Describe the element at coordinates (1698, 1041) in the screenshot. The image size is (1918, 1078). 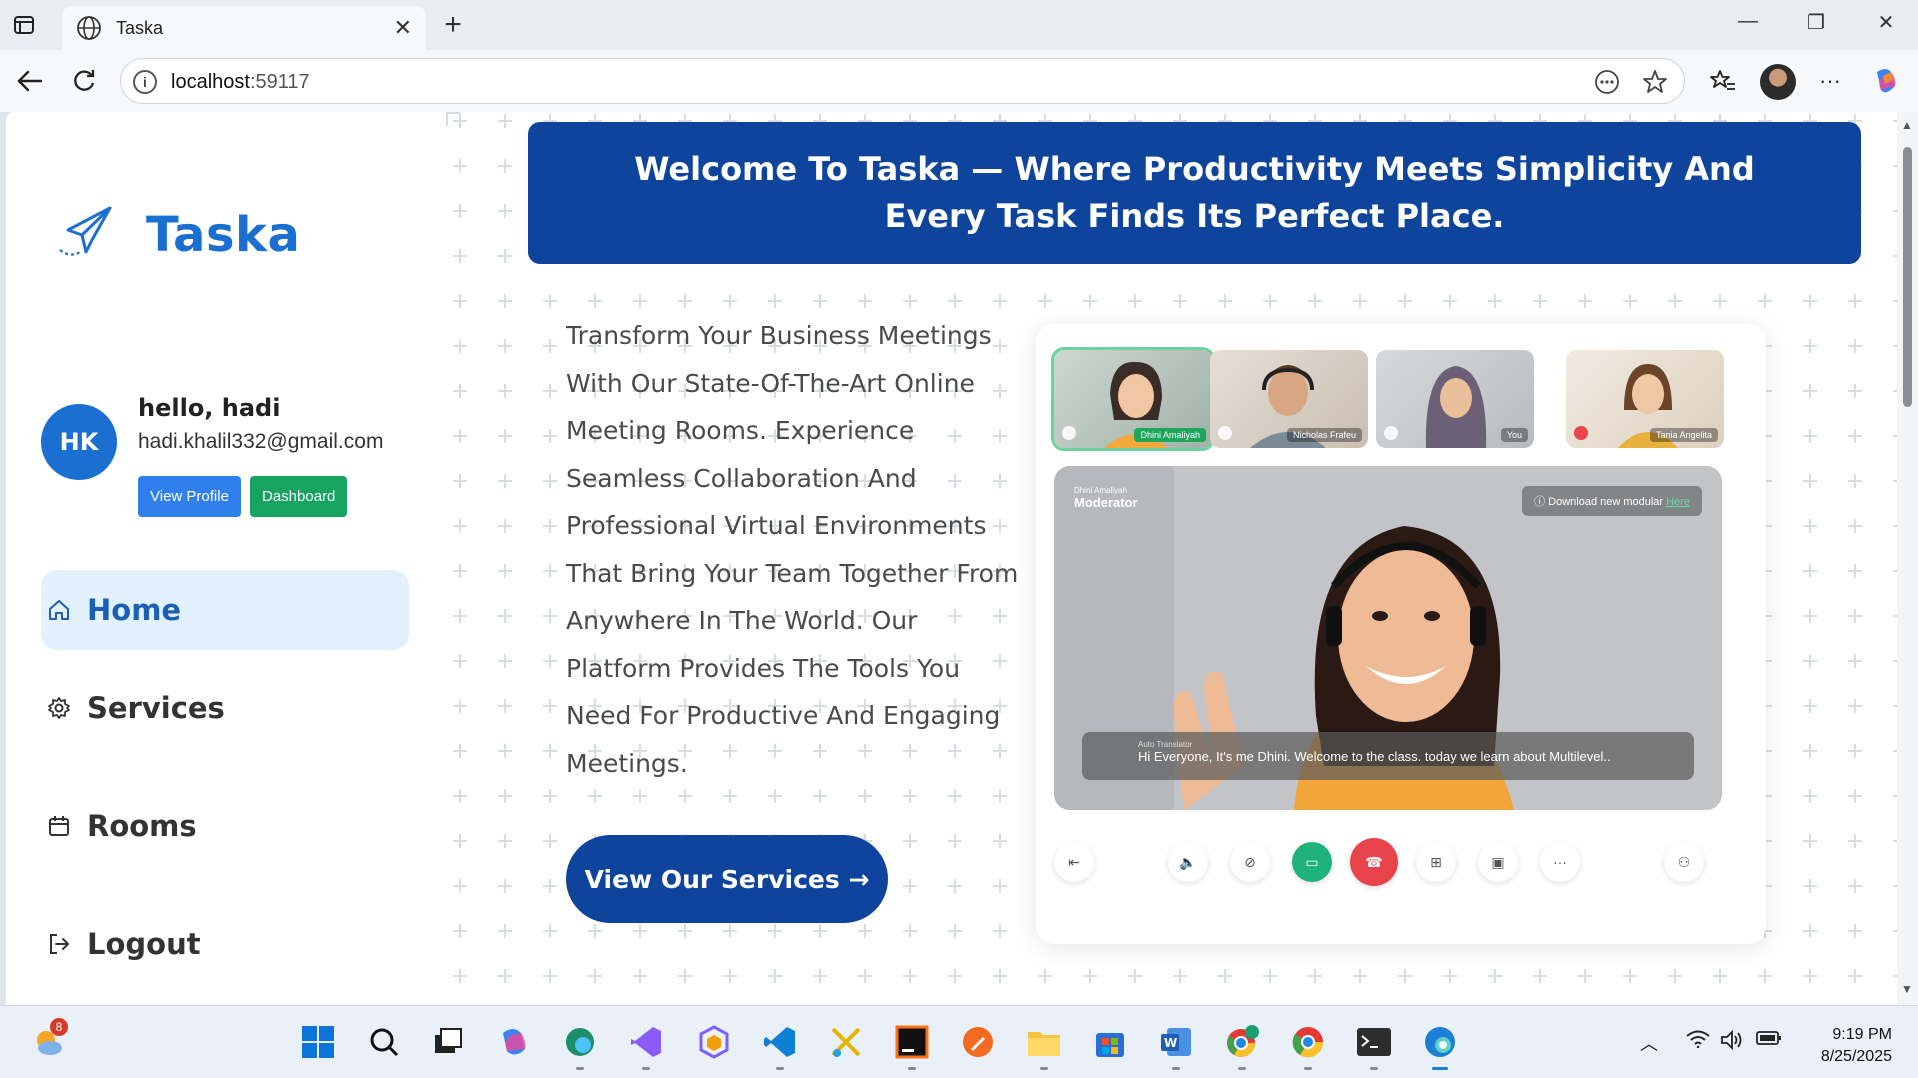
I see `wifi-icon` at that location.